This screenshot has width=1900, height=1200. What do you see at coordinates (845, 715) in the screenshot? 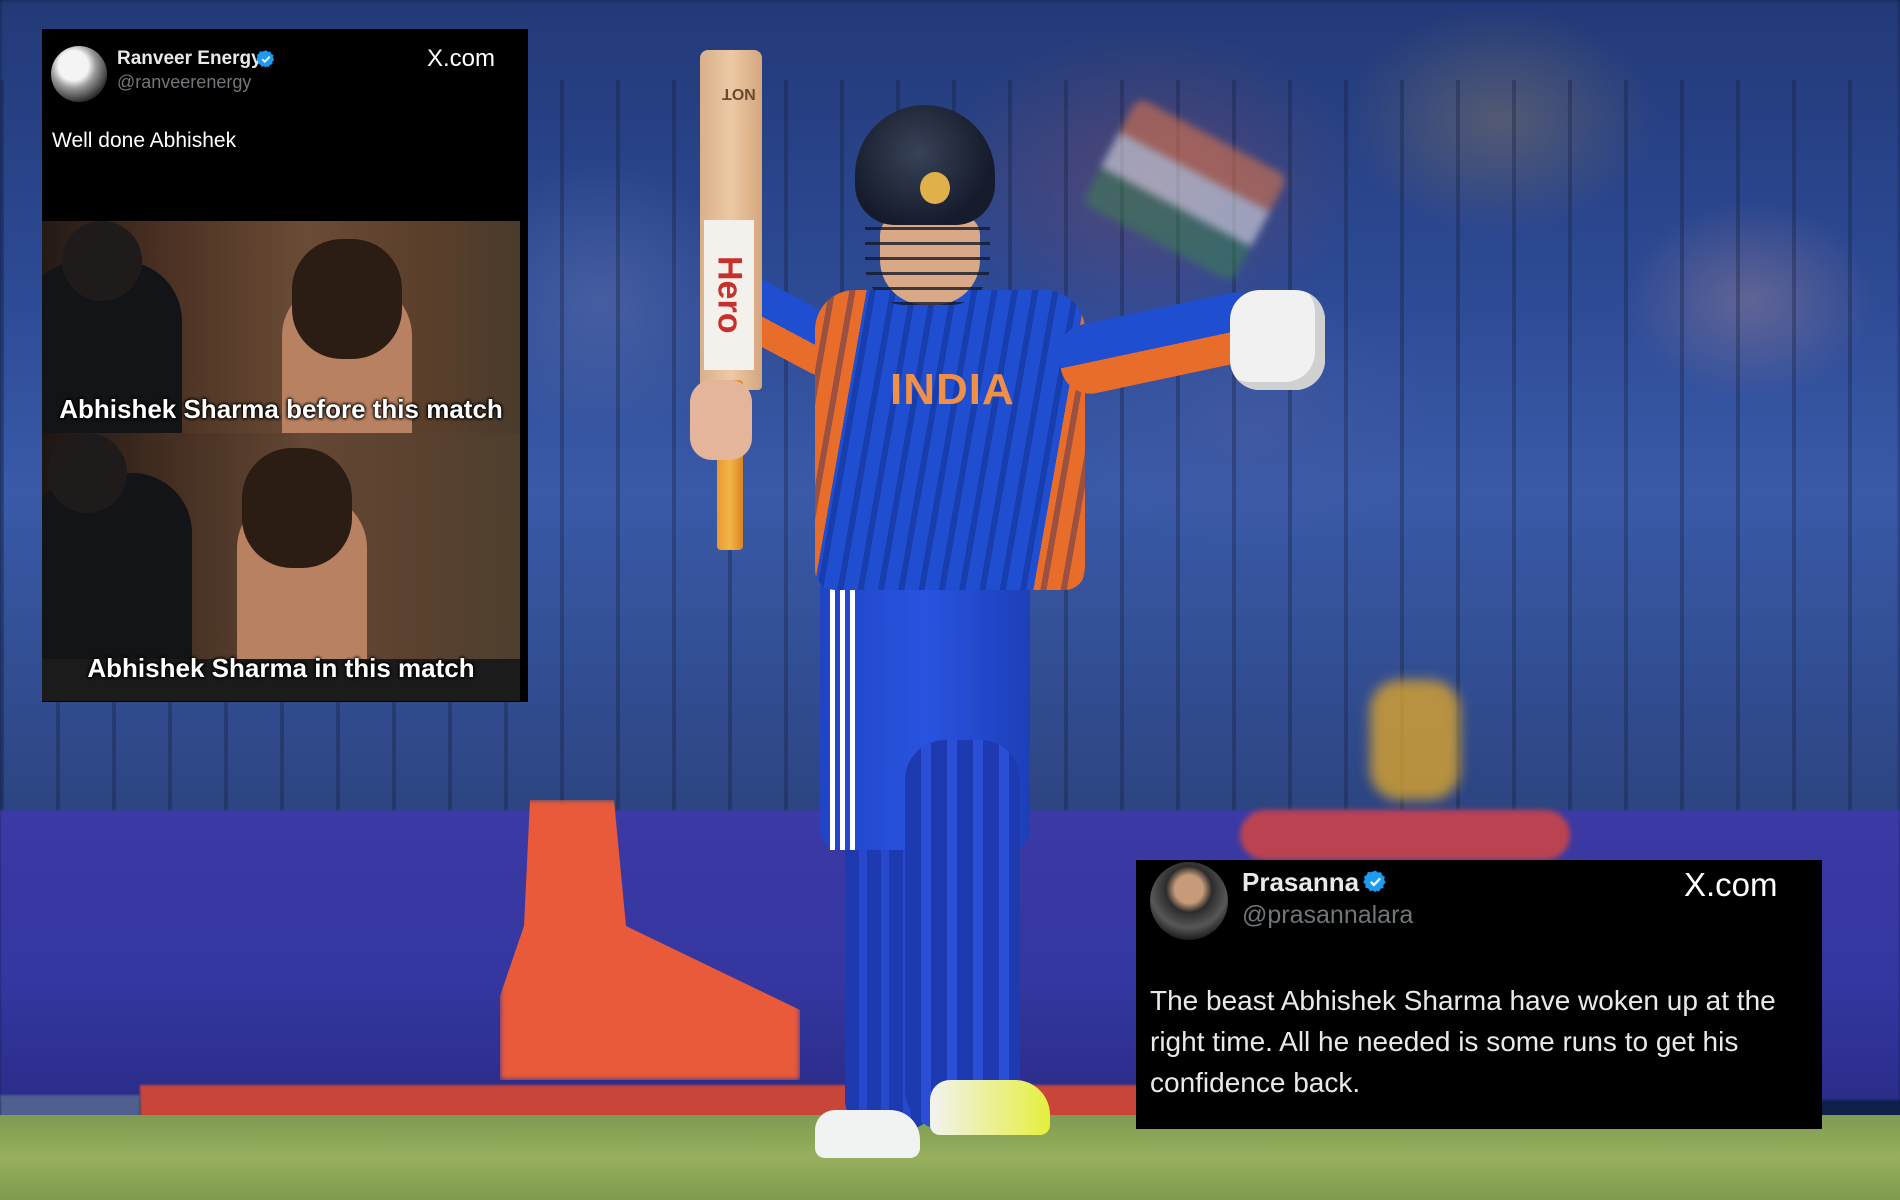
I see `trouser-stripes` at bounding box center [845, 715].